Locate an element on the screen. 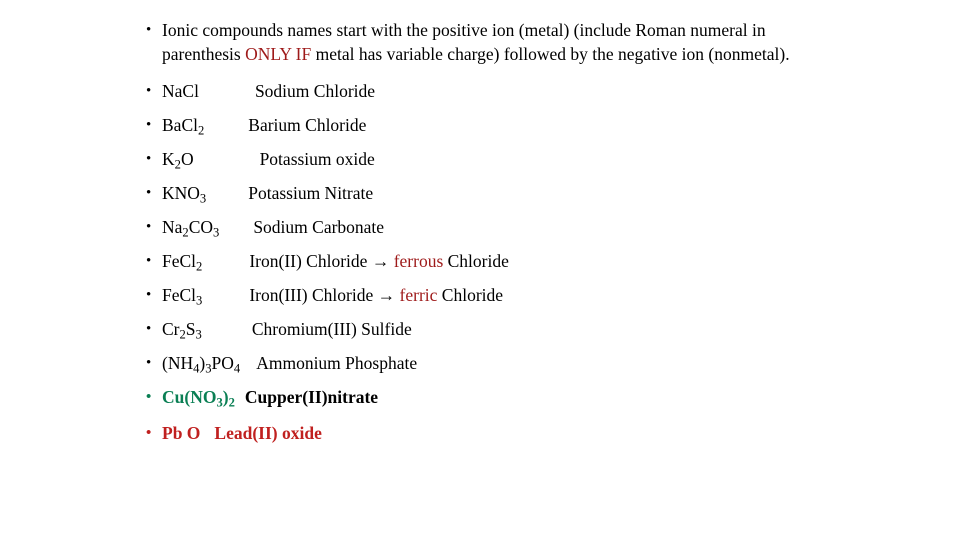 This screenshot has width=960, height=540. formula-lead-oxide: Pb O is located at coordinates (181, 433).